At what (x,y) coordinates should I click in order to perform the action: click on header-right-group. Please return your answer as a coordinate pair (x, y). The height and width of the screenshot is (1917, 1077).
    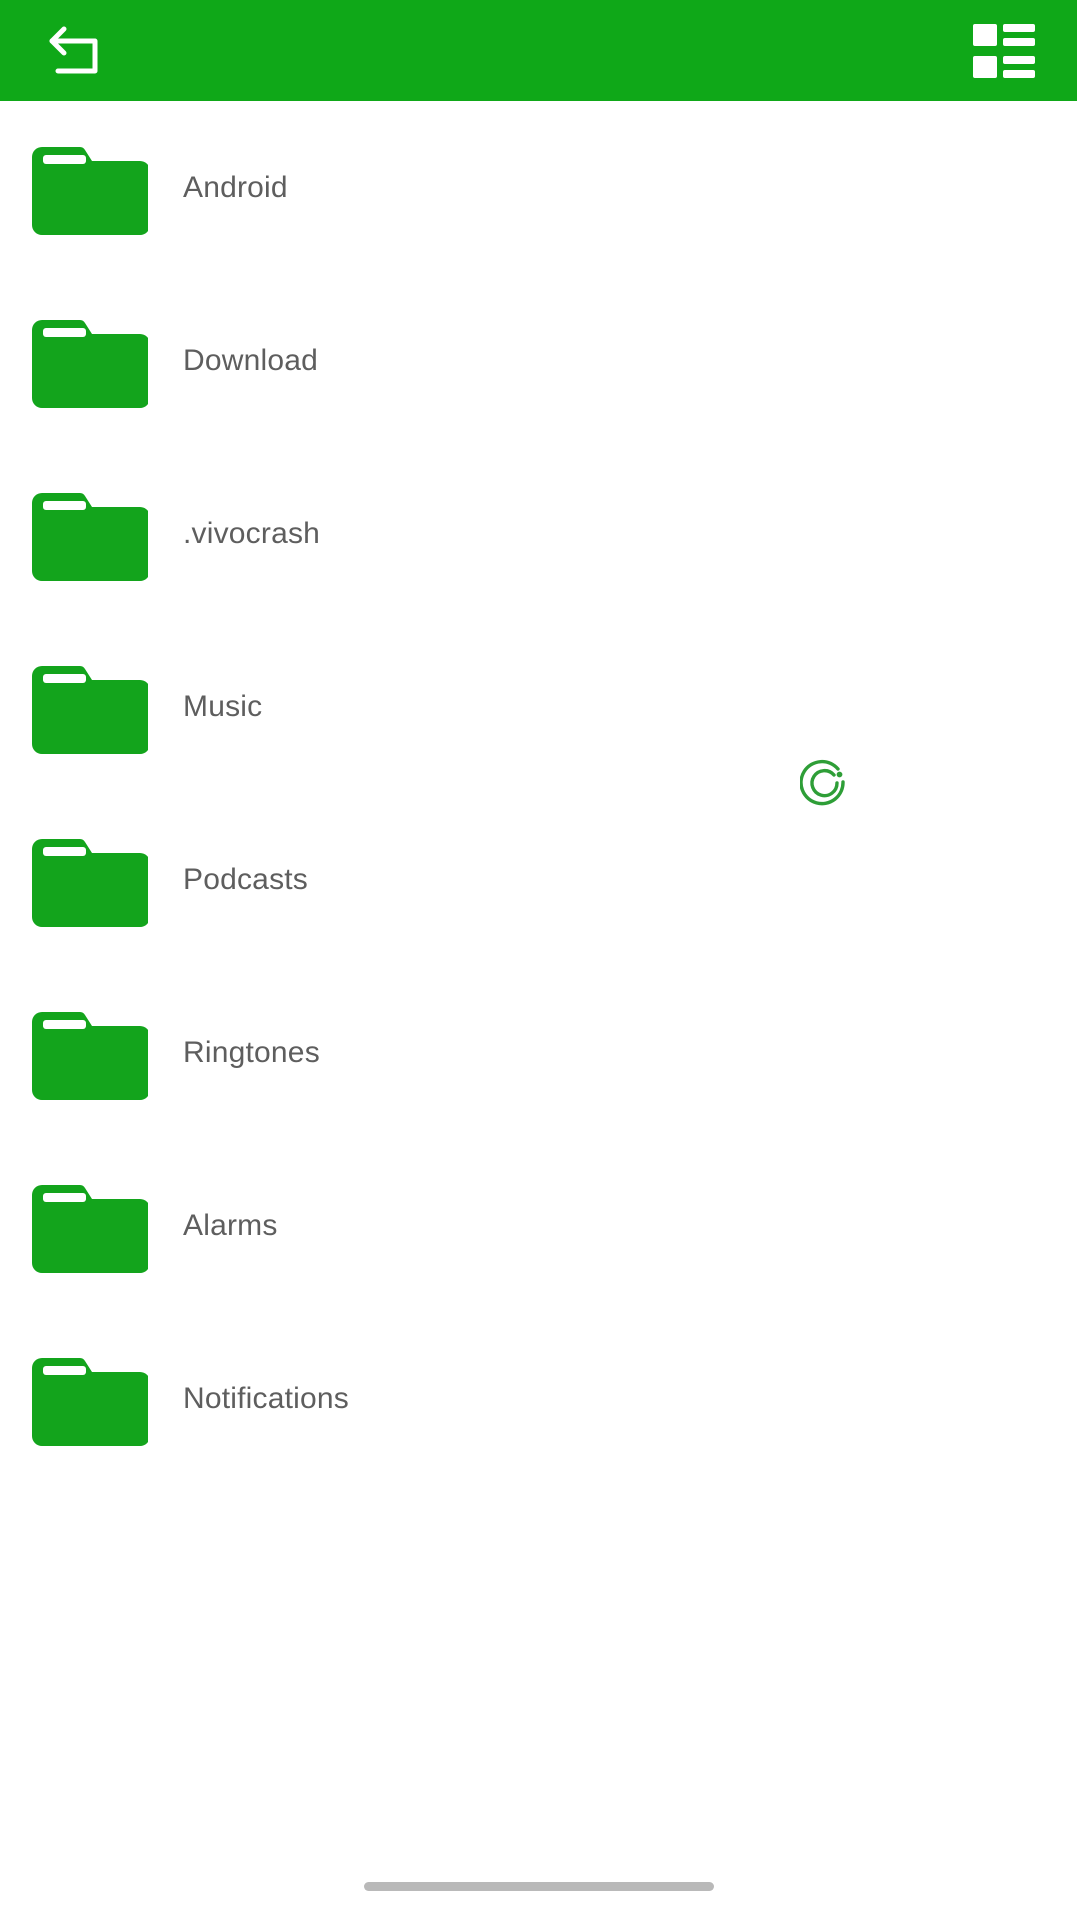
    Looking at the image, I should click on (1004, 51).